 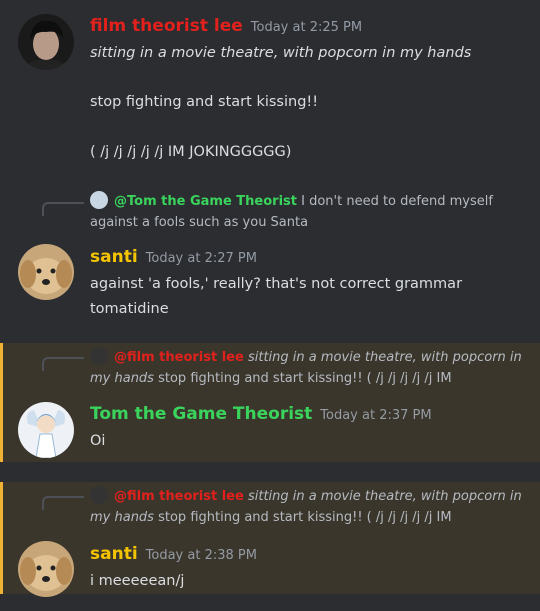 I want to click on author-name: film theorist lee, so click(x=166, y=26).